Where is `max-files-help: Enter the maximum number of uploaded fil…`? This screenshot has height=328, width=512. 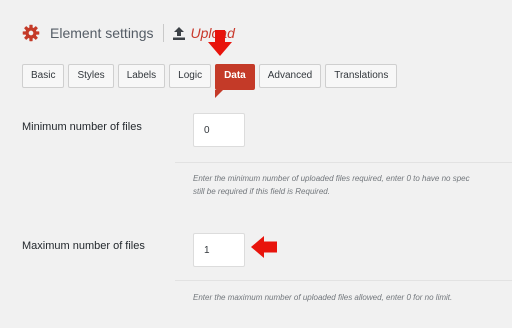 max-files-help: Enter the maximum number of uploaded fil… is located at coordinates (323, 297).